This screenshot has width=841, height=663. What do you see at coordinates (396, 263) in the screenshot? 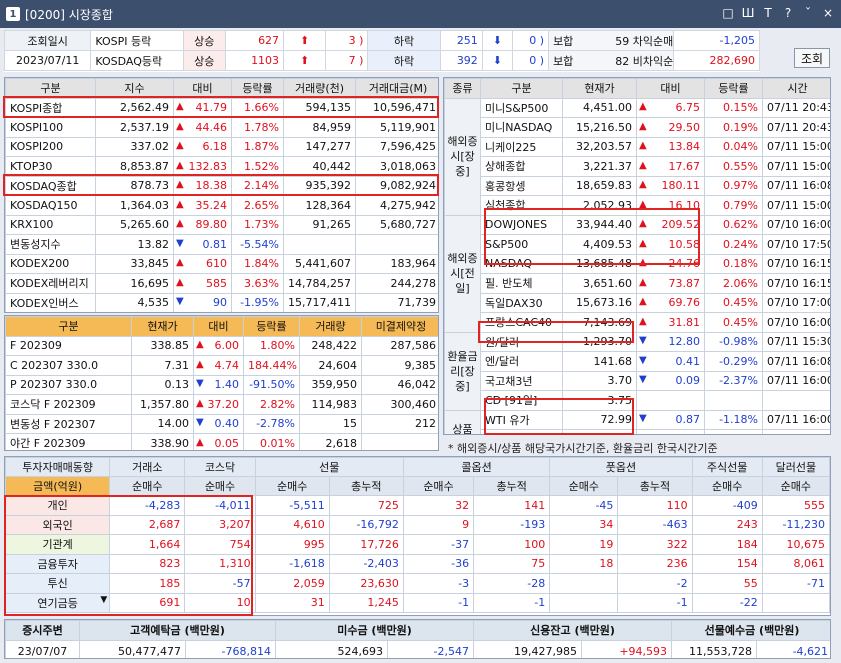
I see `amount-value: 183,964` at bounding box center [396, 263].